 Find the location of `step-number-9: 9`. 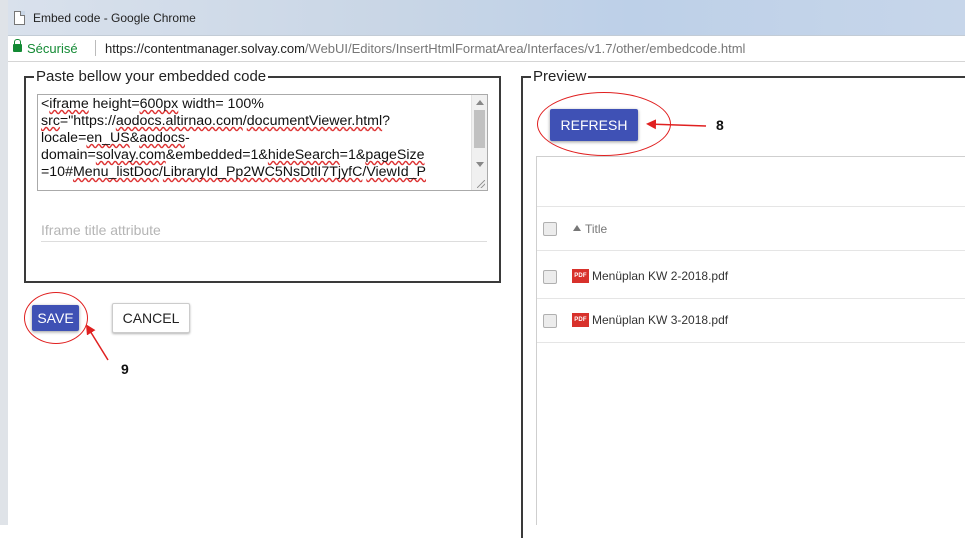

step-number-9: 9 is located at coordinates (125, 369).